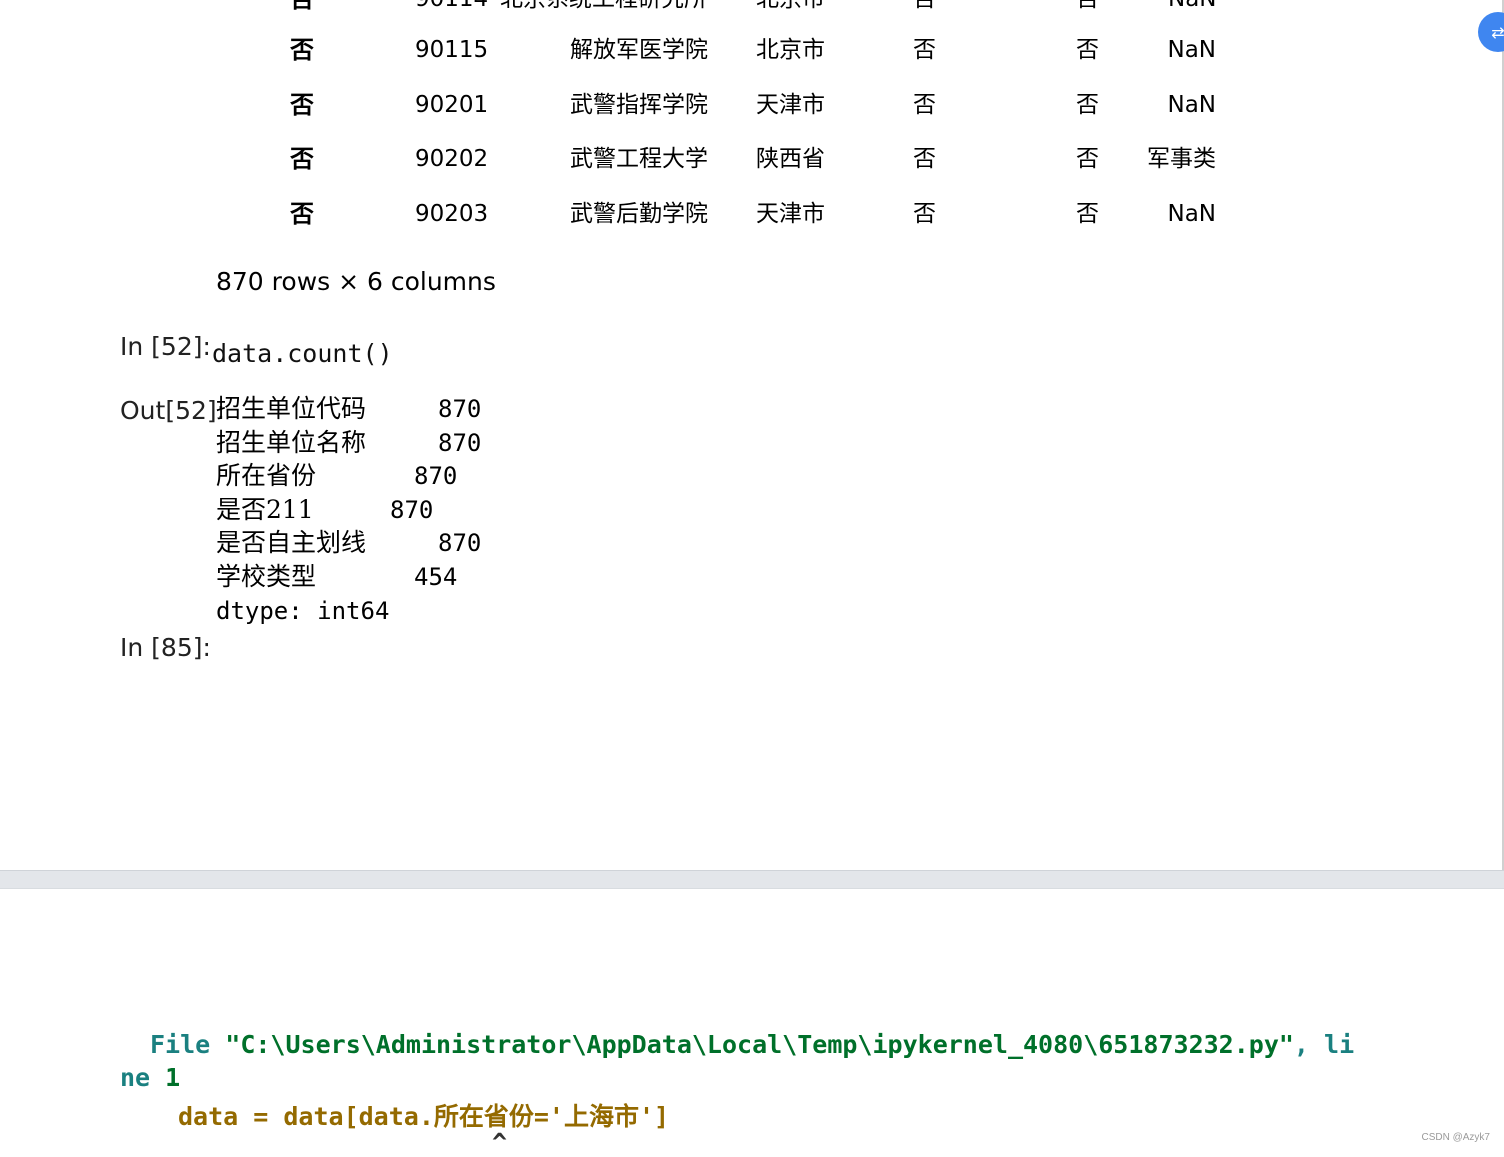 This screenshot has width=1504, height=1157. What do you see at coordinates (452, 105) in the screenshot?
I see `cell-code: 90201` at bounding box center [452, 105].